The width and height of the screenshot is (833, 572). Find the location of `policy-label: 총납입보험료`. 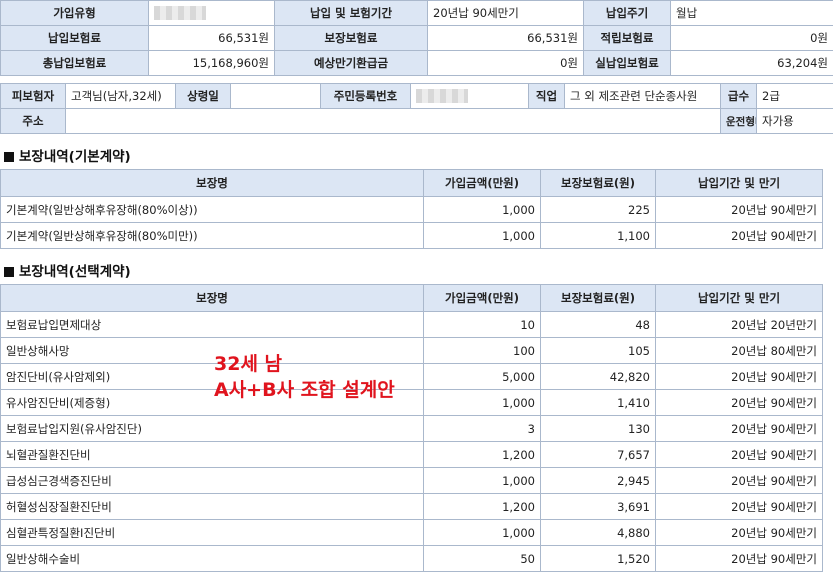

policy-label: 총납입보험료 is located at coordinates (75, 63).